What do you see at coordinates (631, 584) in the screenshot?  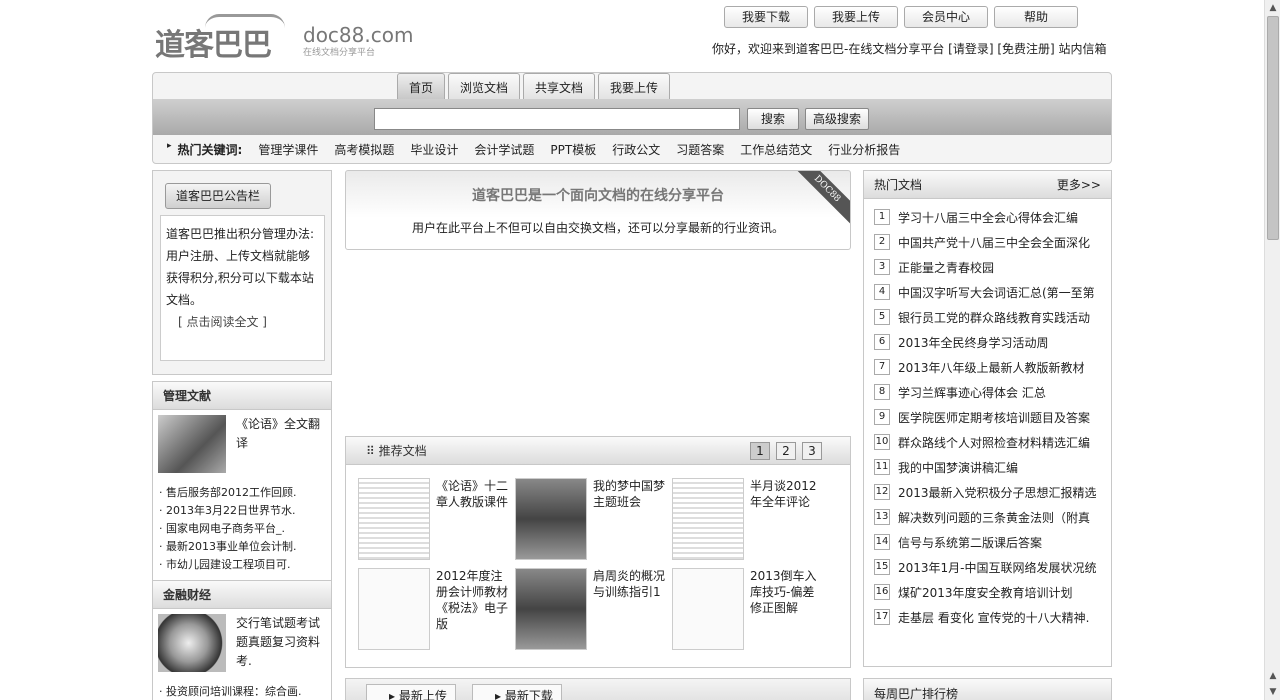 I see `doc-title: 肩周炎的概况与训练指引1` at bounding box center [631, 584].